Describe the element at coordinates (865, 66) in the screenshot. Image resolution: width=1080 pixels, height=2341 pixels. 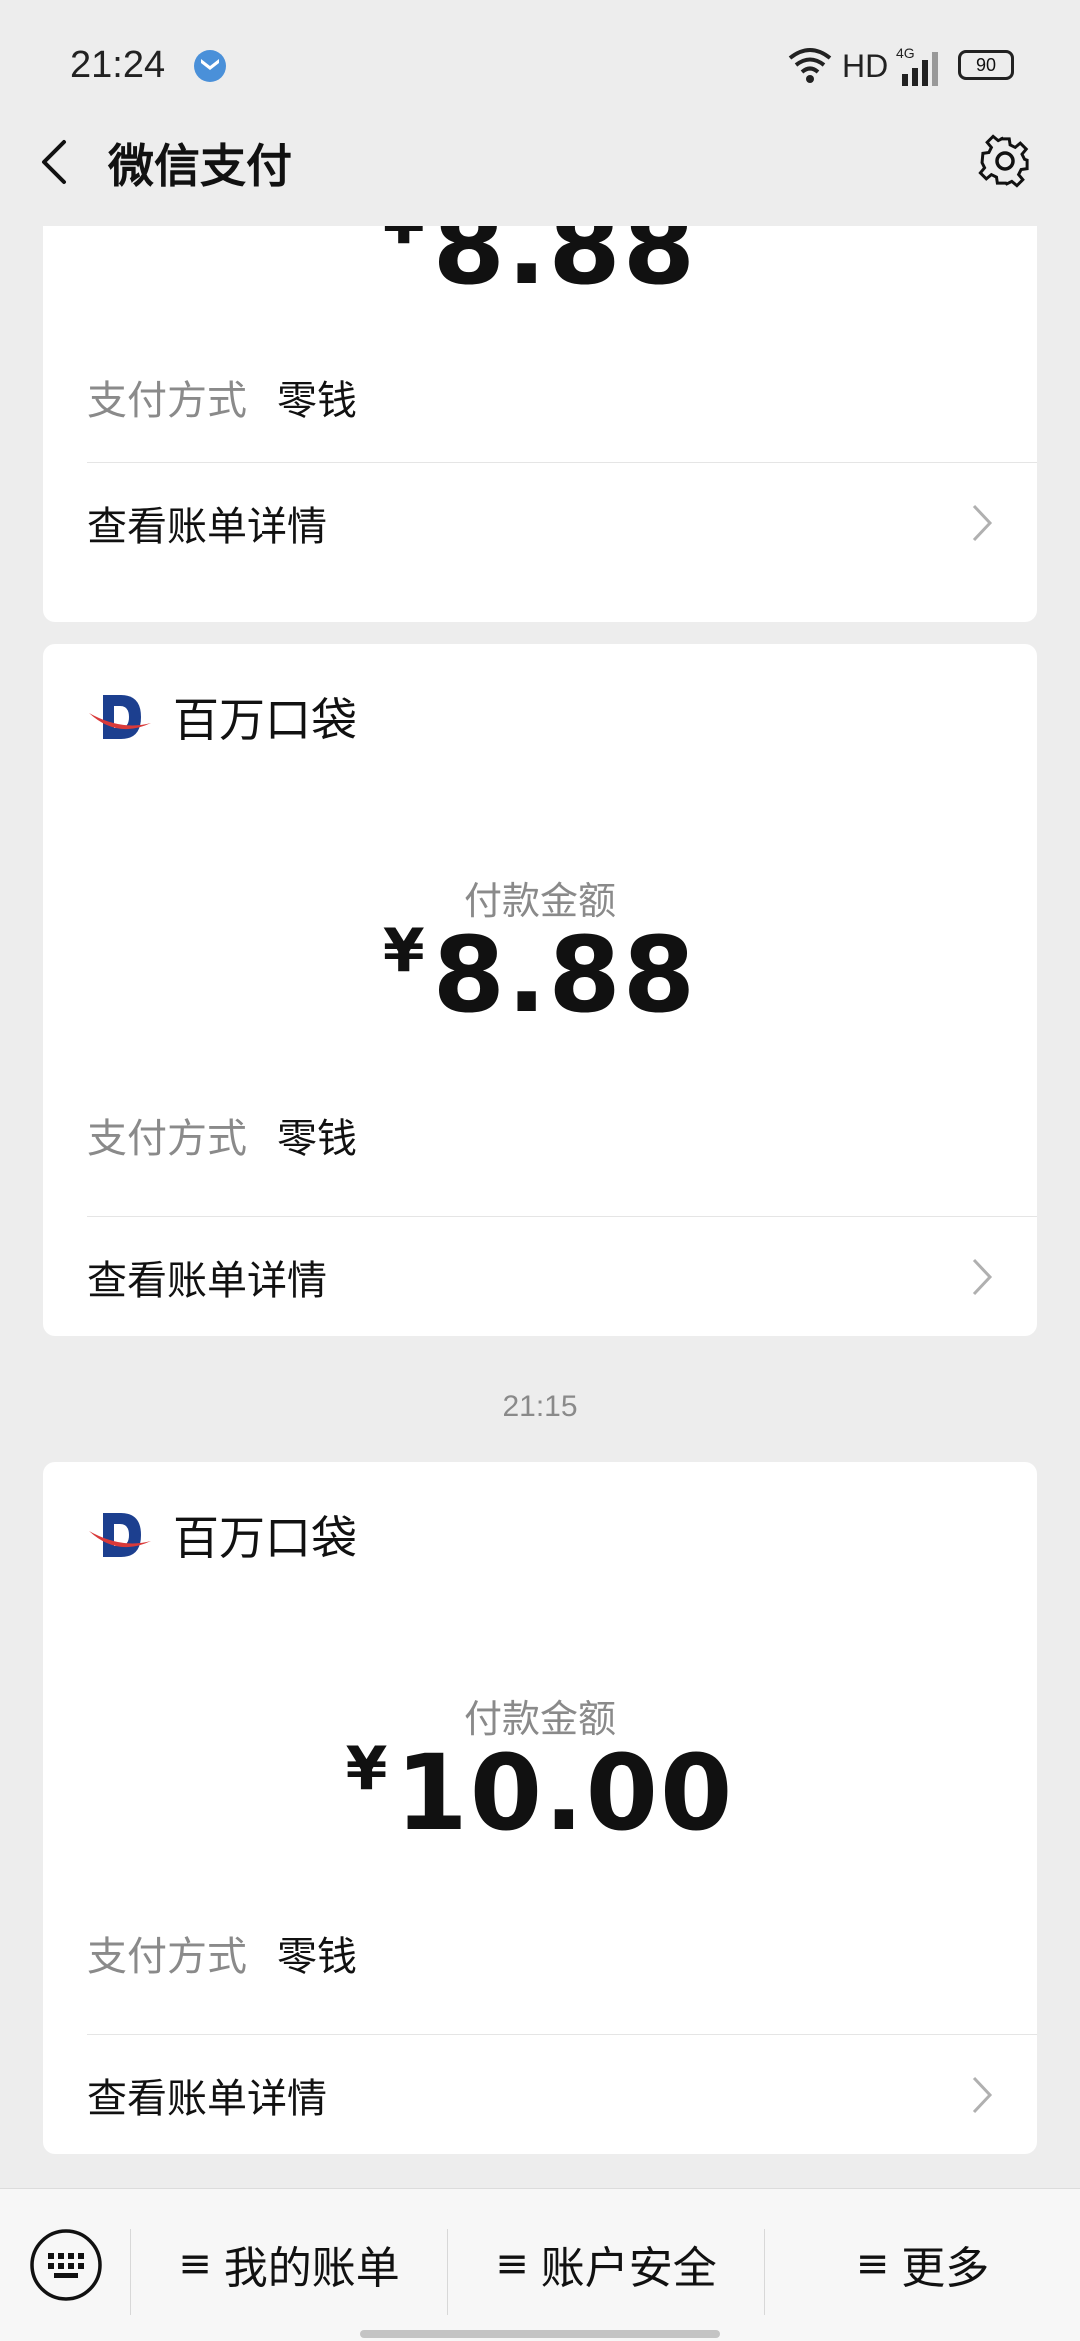
I see `network-hd-label: HD` at that location.